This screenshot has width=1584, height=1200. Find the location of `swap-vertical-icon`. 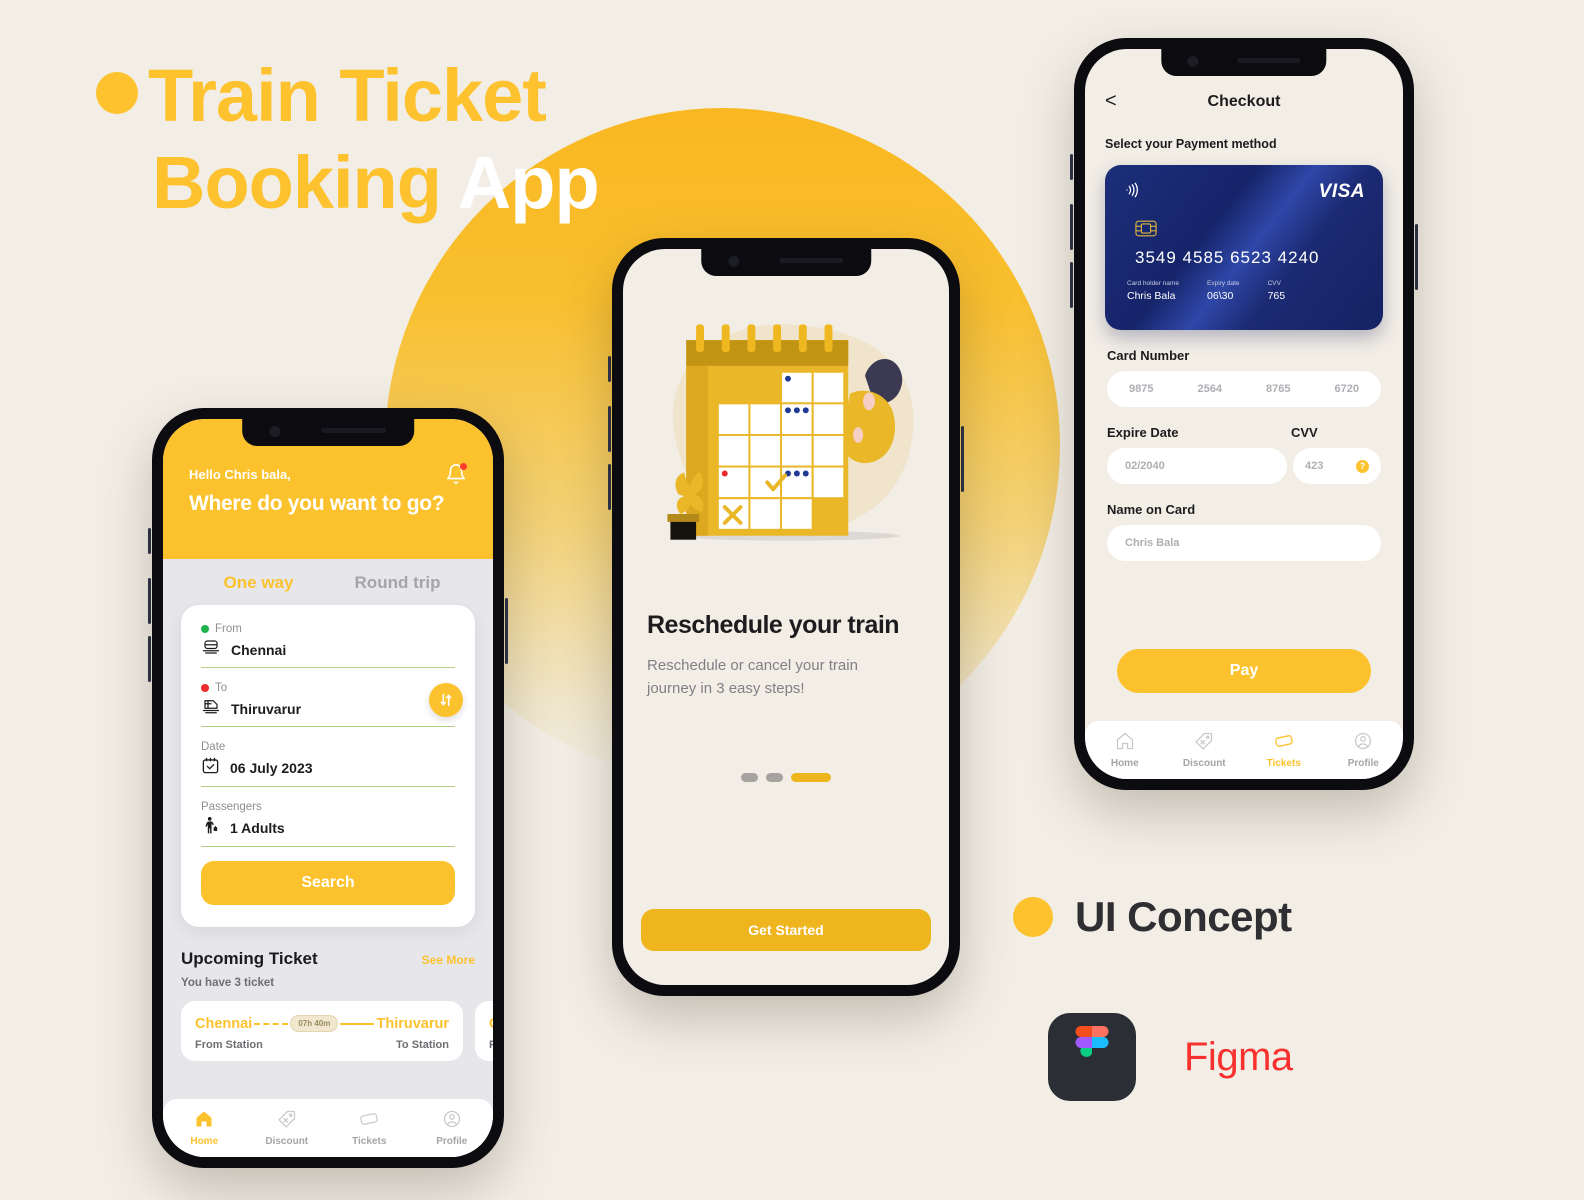

swap-vertical-icon is located at coordinates (446, 700).